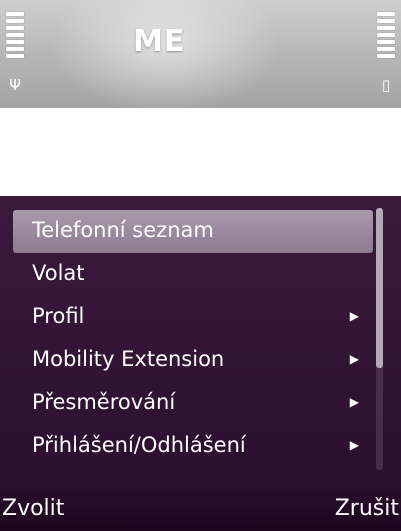 This screenshot has height=531, width=401. What do you see at coordinates (379, 288) in the screenshot?
I see `scrollbar-thumb` at bounding box center [379, 288].